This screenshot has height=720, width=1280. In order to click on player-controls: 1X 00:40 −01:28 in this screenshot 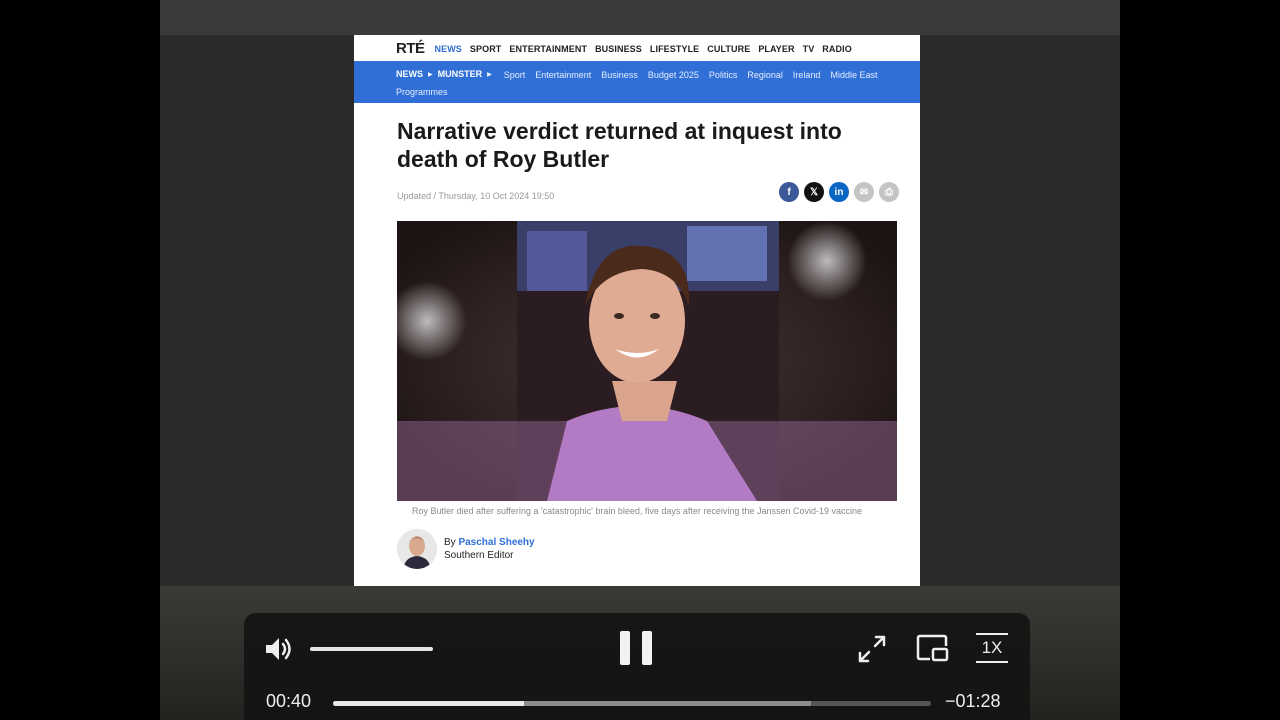, I will do `click(637, 666)`.